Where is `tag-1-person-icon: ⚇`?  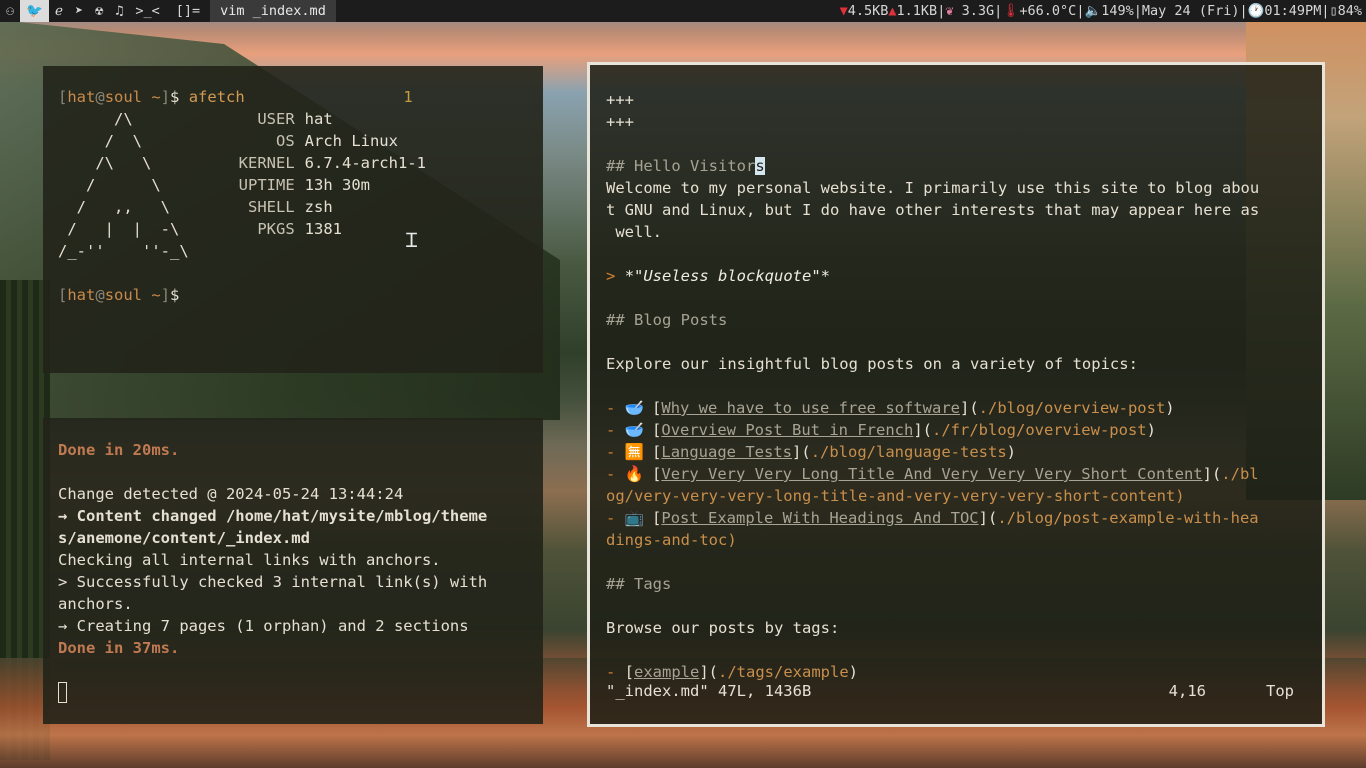
tag-1-person-icon: ⚇ is located at coordinates (10, 11).